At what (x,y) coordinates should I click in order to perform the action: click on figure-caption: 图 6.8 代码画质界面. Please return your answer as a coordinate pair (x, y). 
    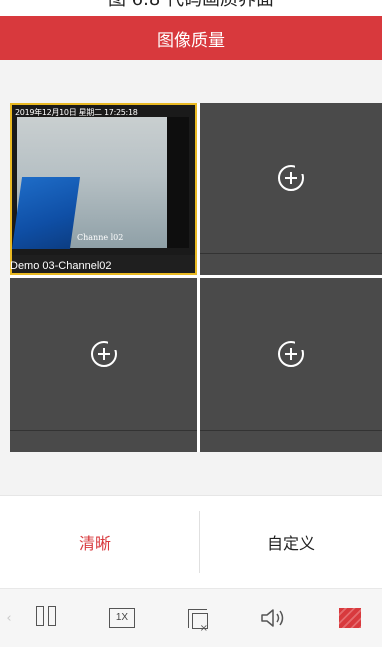
    Looking at the image, I should click on (191, 8).